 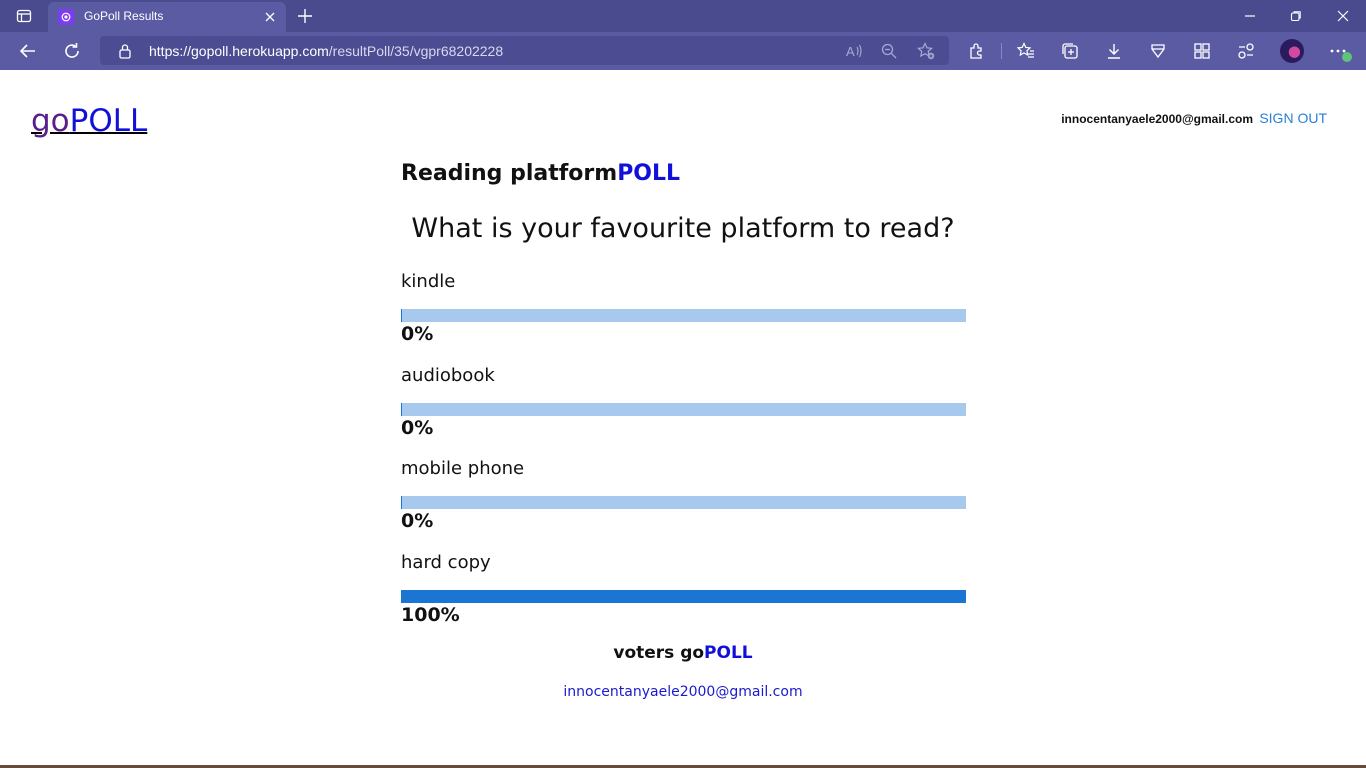 I want to click on gopoll-logo-link: goPOLL, so click(x=89, y=121).